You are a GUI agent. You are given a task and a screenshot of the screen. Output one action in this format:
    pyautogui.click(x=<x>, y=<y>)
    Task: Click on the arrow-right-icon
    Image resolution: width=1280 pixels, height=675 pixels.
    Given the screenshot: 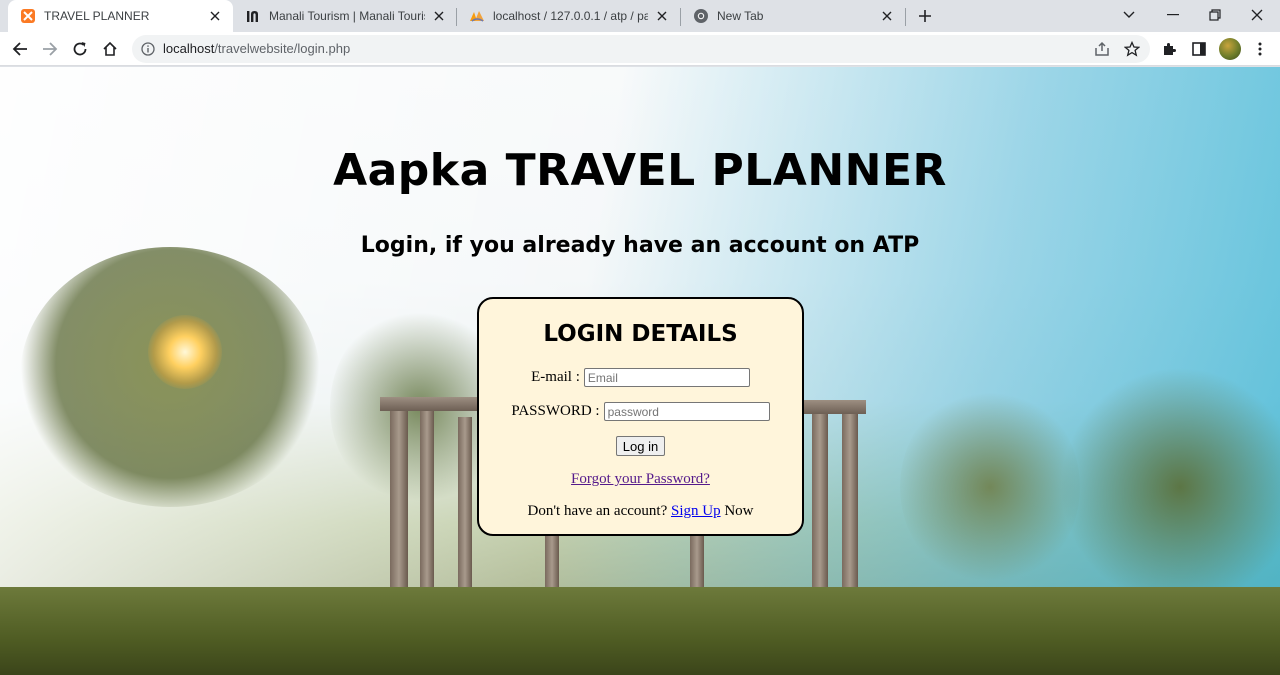 What is the action you would take?
    pyautogui.click(x=50, y=49)
    